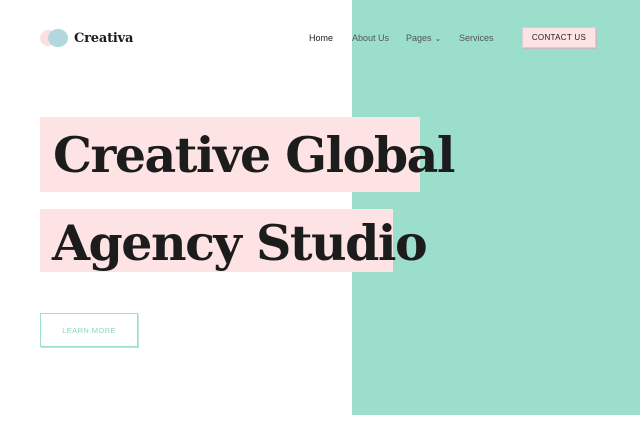  I want to click on nav-item-home: Home, so click(321, 38).